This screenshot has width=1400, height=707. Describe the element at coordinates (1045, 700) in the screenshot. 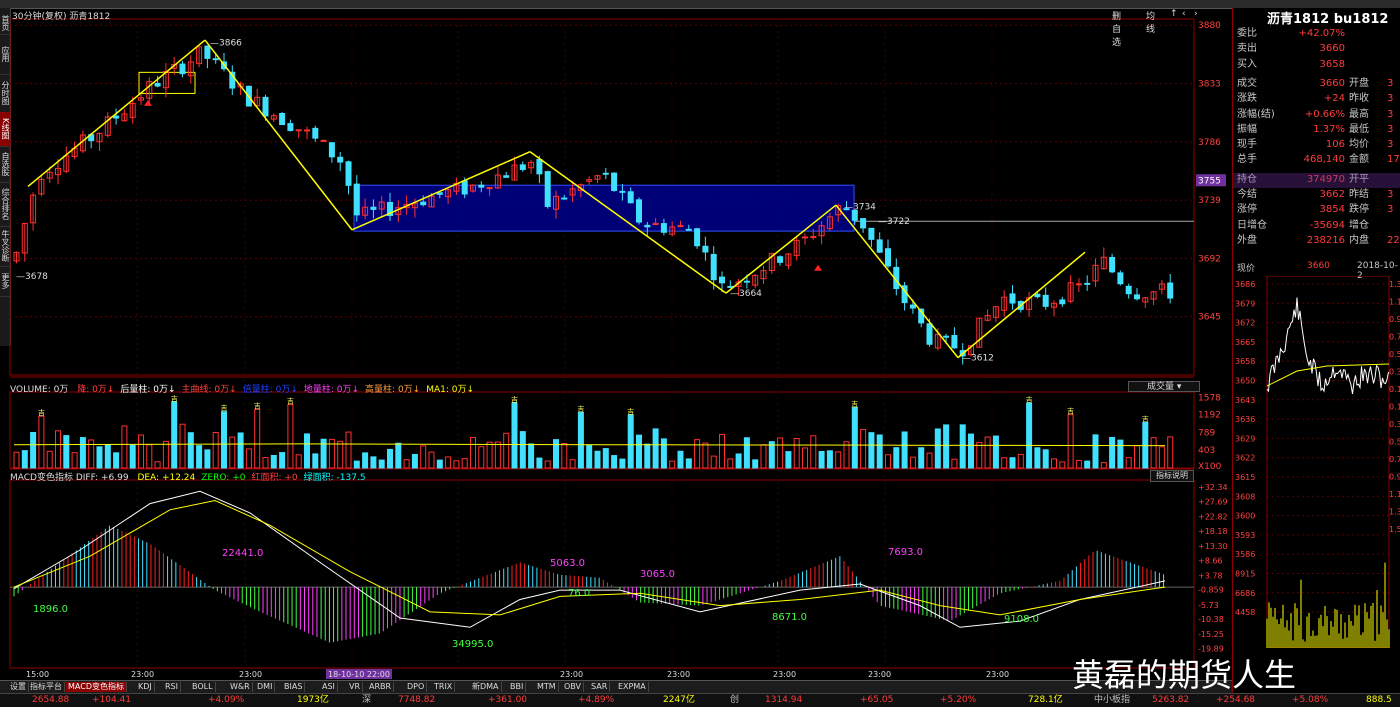

I see `status-item: 728.1亿` at that location.